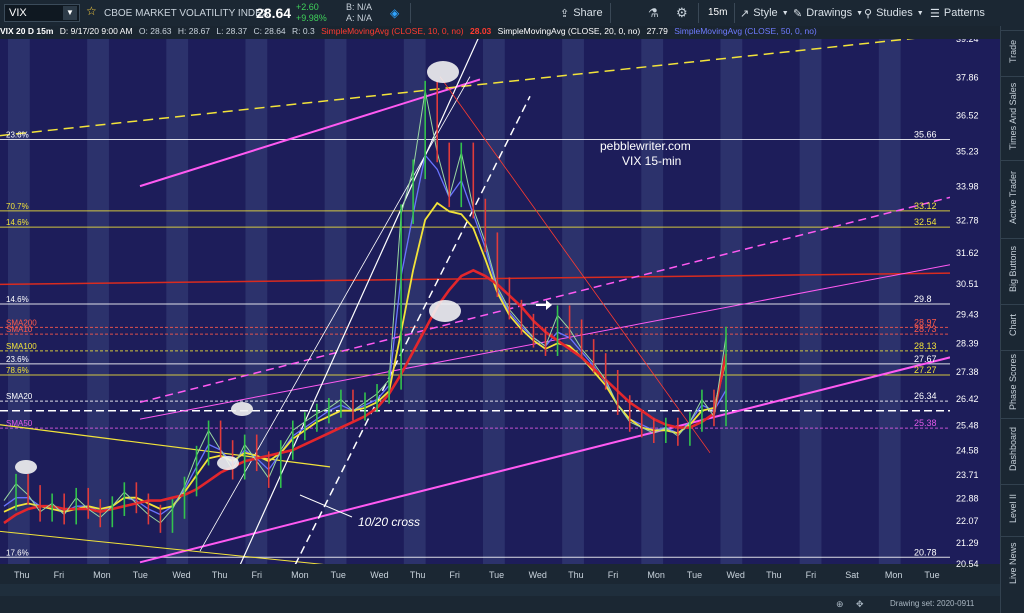 This screenshot has width=1024, height=613. I want to click on y-tick-label: 37.86, so click(967, 78).